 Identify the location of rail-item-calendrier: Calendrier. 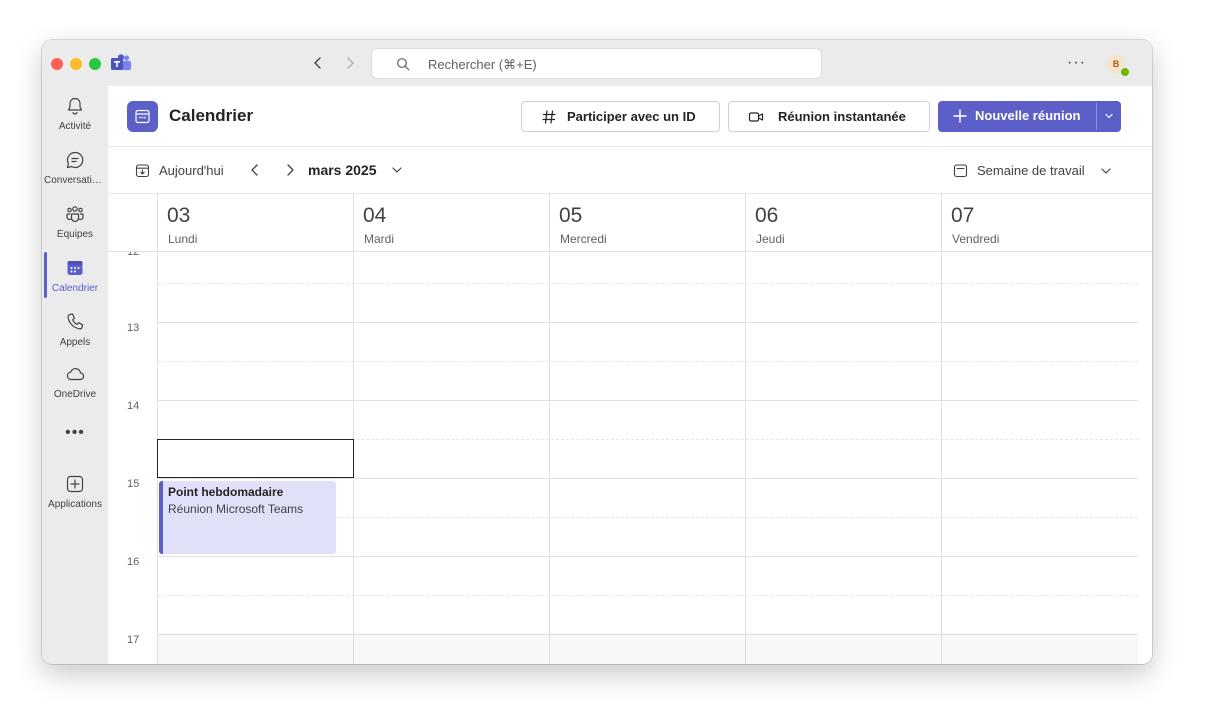
(75, 283).